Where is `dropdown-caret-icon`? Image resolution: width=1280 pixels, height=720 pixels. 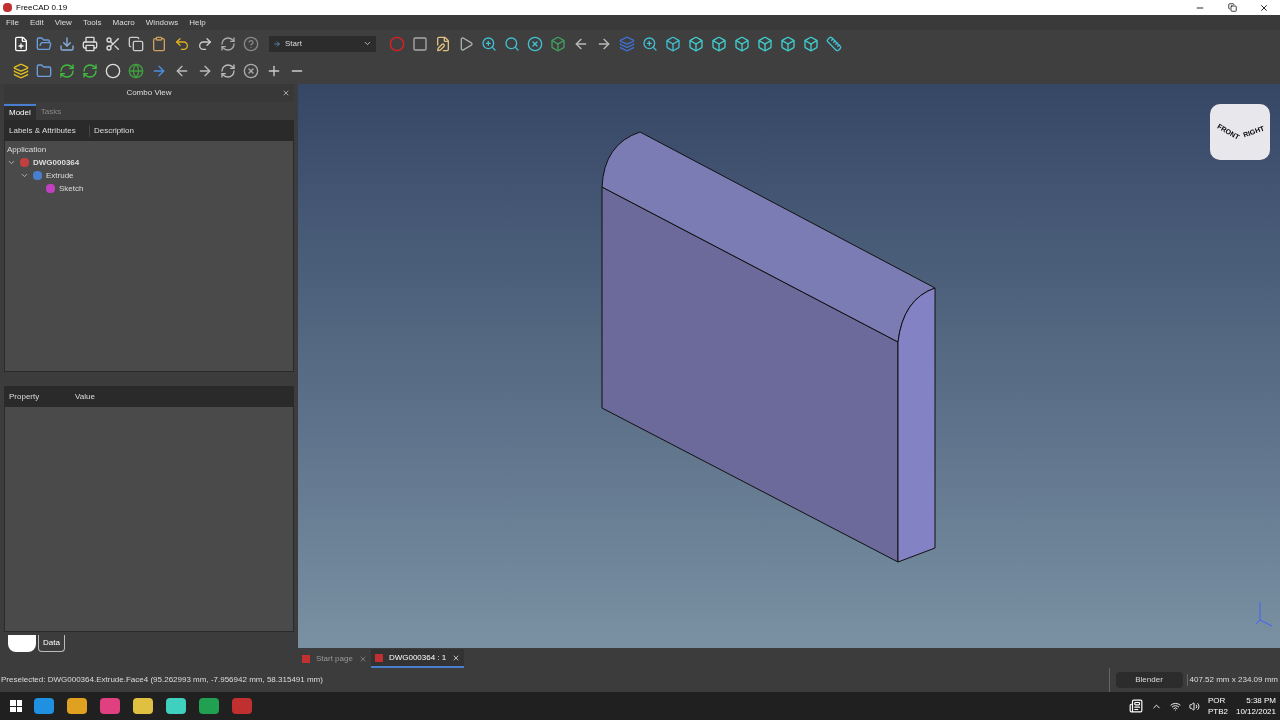
dropdown-caret-icon is located at coordinates (367, 43).